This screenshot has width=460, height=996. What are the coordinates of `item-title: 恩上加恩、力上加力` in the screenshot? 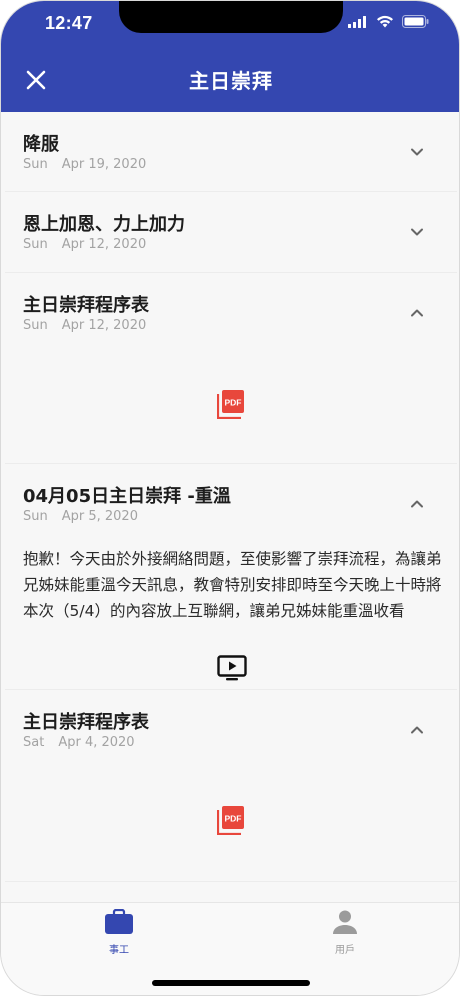 It's located at (104, 224).